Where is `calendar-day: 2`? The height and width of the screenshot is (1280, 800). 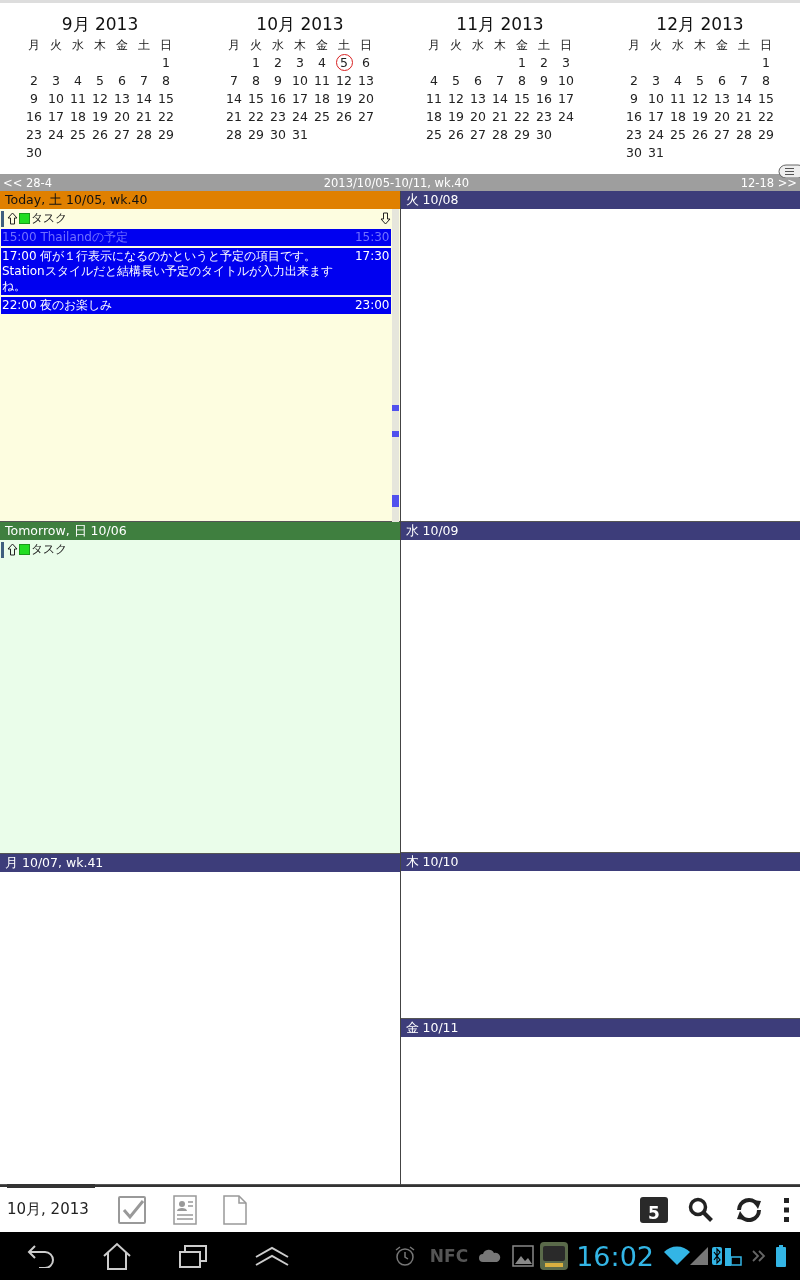 calendar-day: 2 is located at coordinates (34, 81).